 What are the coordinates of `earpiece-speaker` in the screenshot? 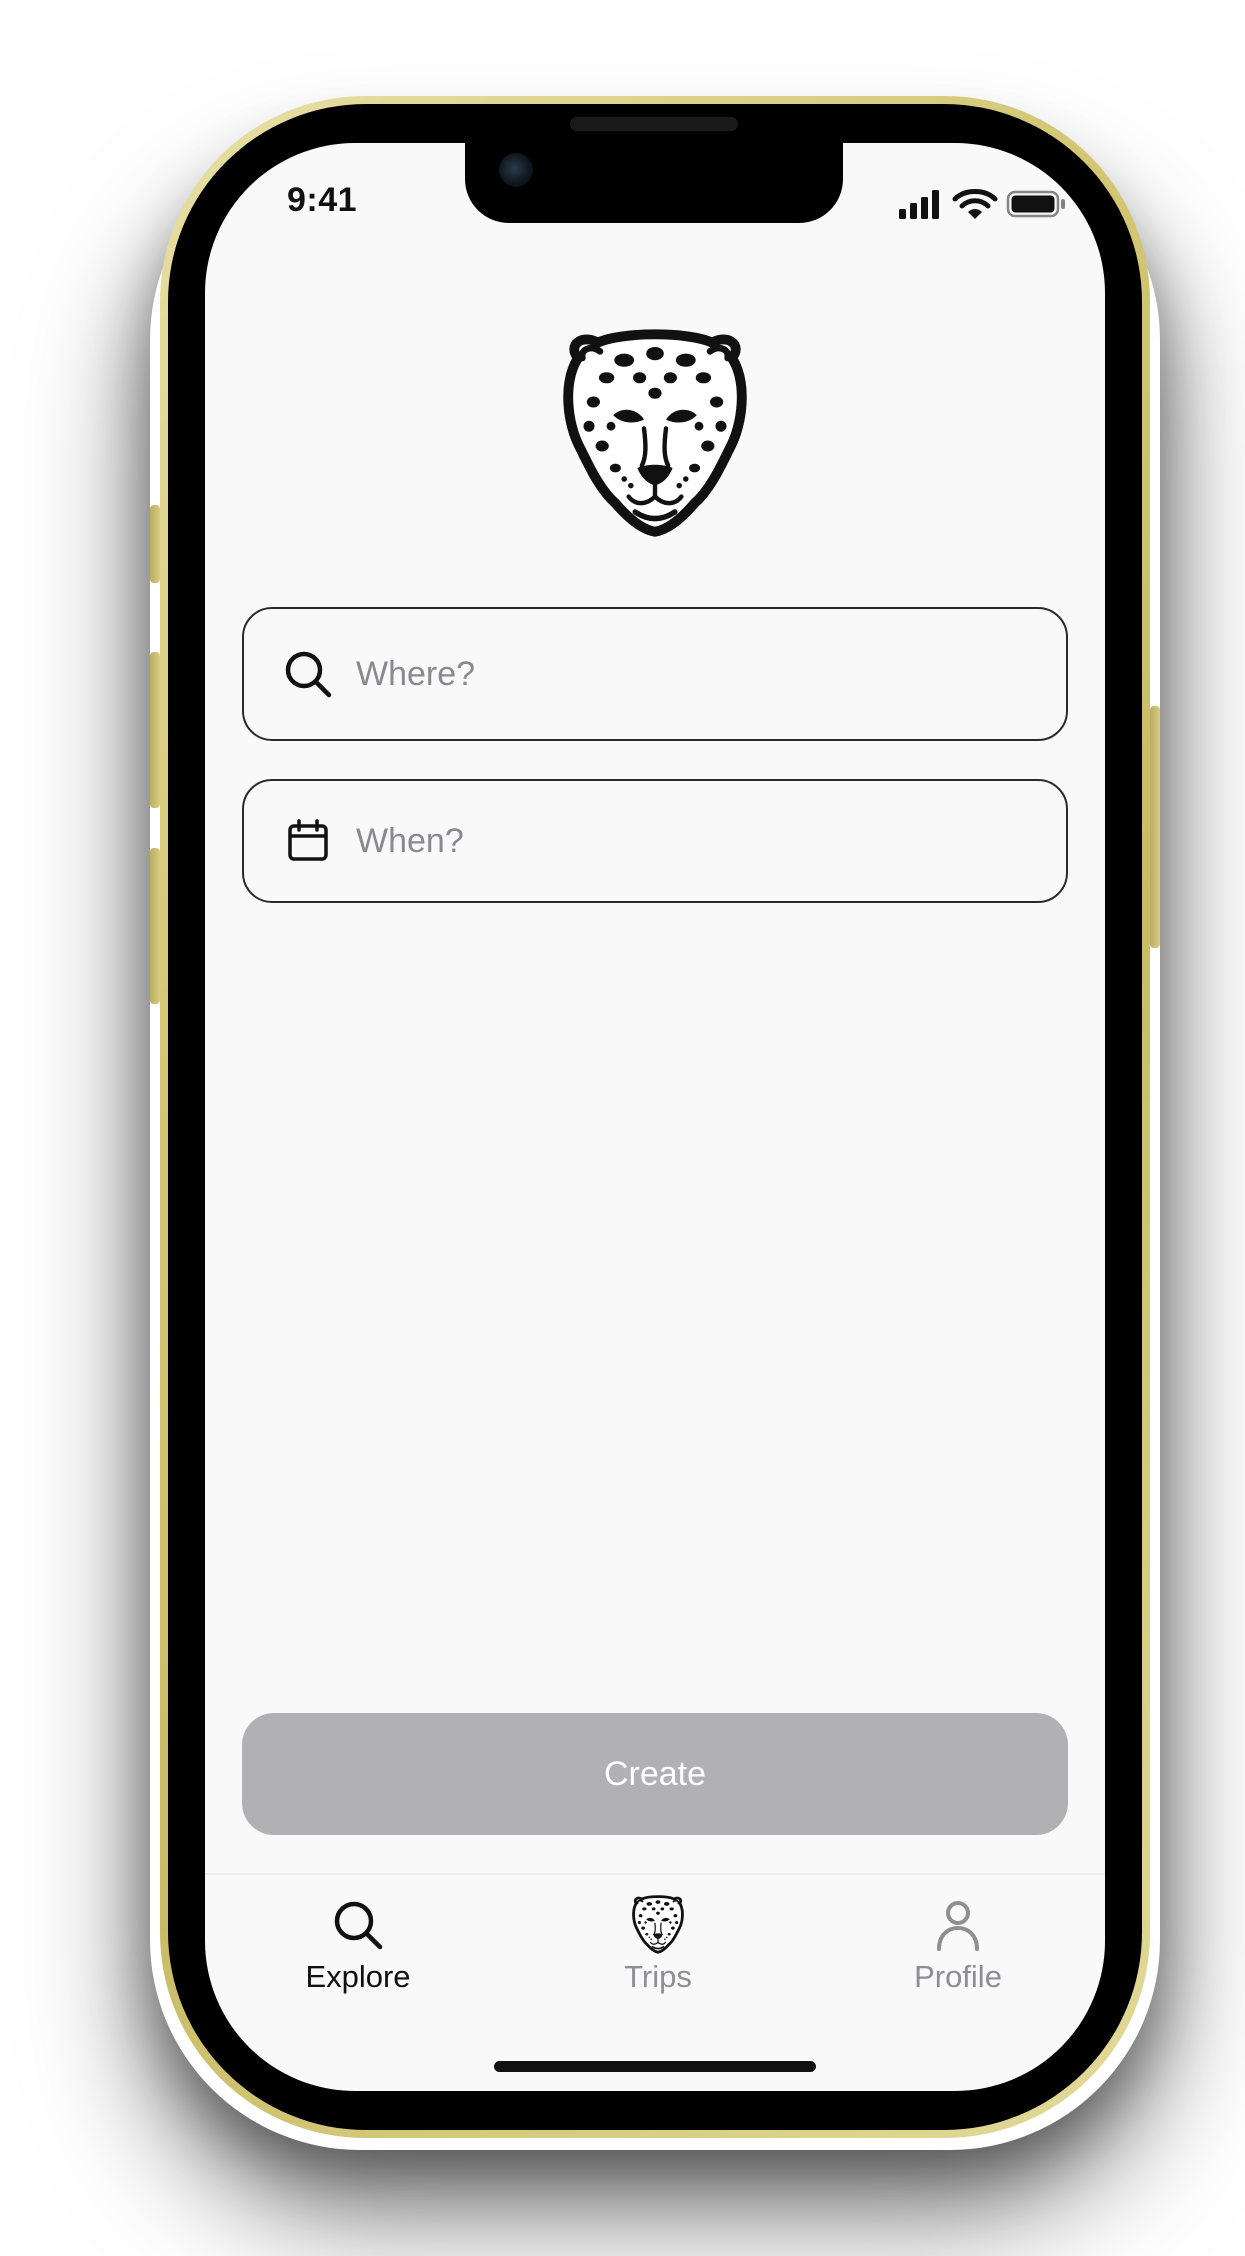 It's located at (654, 124).